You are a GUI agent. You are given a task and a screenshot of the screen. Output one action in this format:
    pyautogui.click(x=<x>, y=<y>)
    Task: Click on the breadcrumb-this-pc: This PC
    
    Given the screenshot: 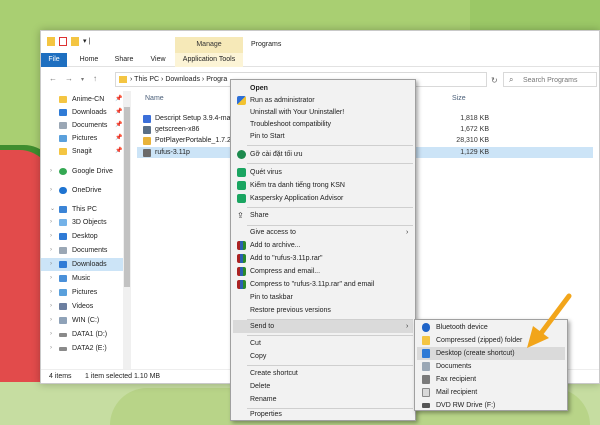 What is the action you would take?
    pyautogui.click(x=146, y=79)
    